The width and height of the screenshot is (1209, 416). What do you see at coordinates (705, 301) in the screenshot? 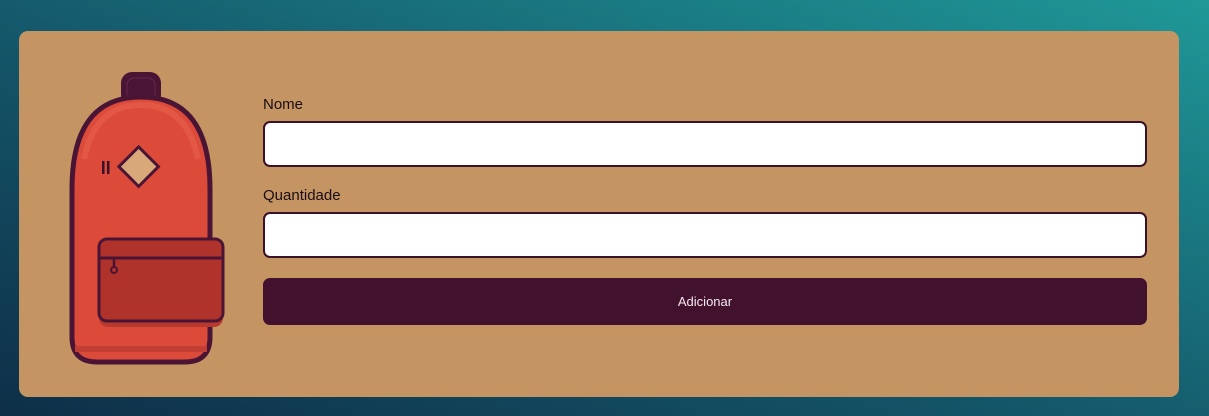
I see `add-button: Adicionar` at bounding box center [705, 301].